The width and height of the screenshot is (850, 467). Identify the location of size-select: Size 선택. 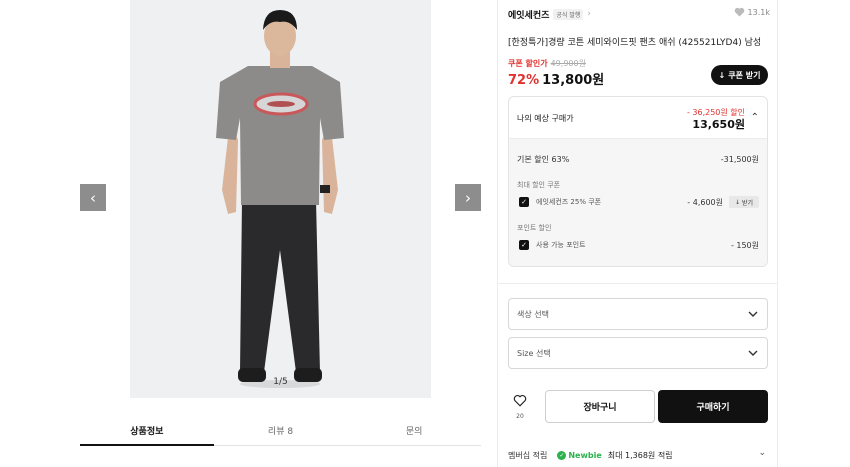
(638, 353).